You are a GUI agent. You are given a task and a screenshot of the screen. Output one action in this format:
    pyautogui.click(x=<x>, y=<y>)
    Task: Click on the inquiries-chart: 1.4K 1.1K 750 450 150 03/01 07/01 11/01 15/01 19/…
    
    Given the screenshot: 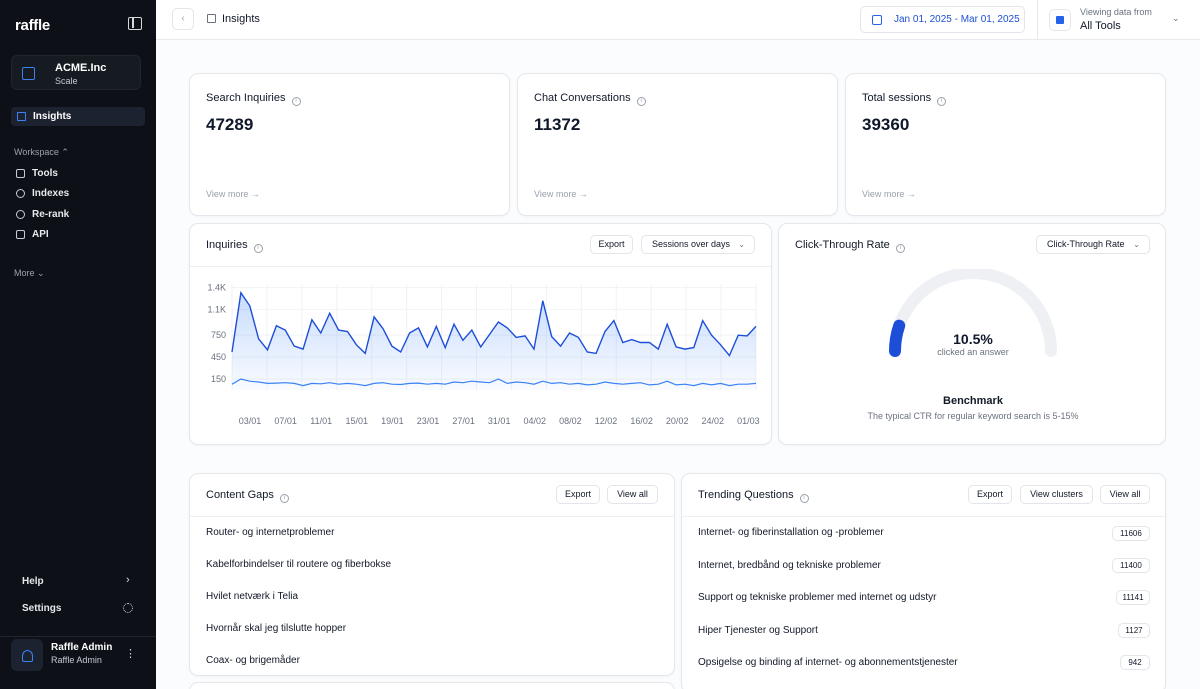 What is the action you would take?
    pyautogui.click(x=483, y=354)
    